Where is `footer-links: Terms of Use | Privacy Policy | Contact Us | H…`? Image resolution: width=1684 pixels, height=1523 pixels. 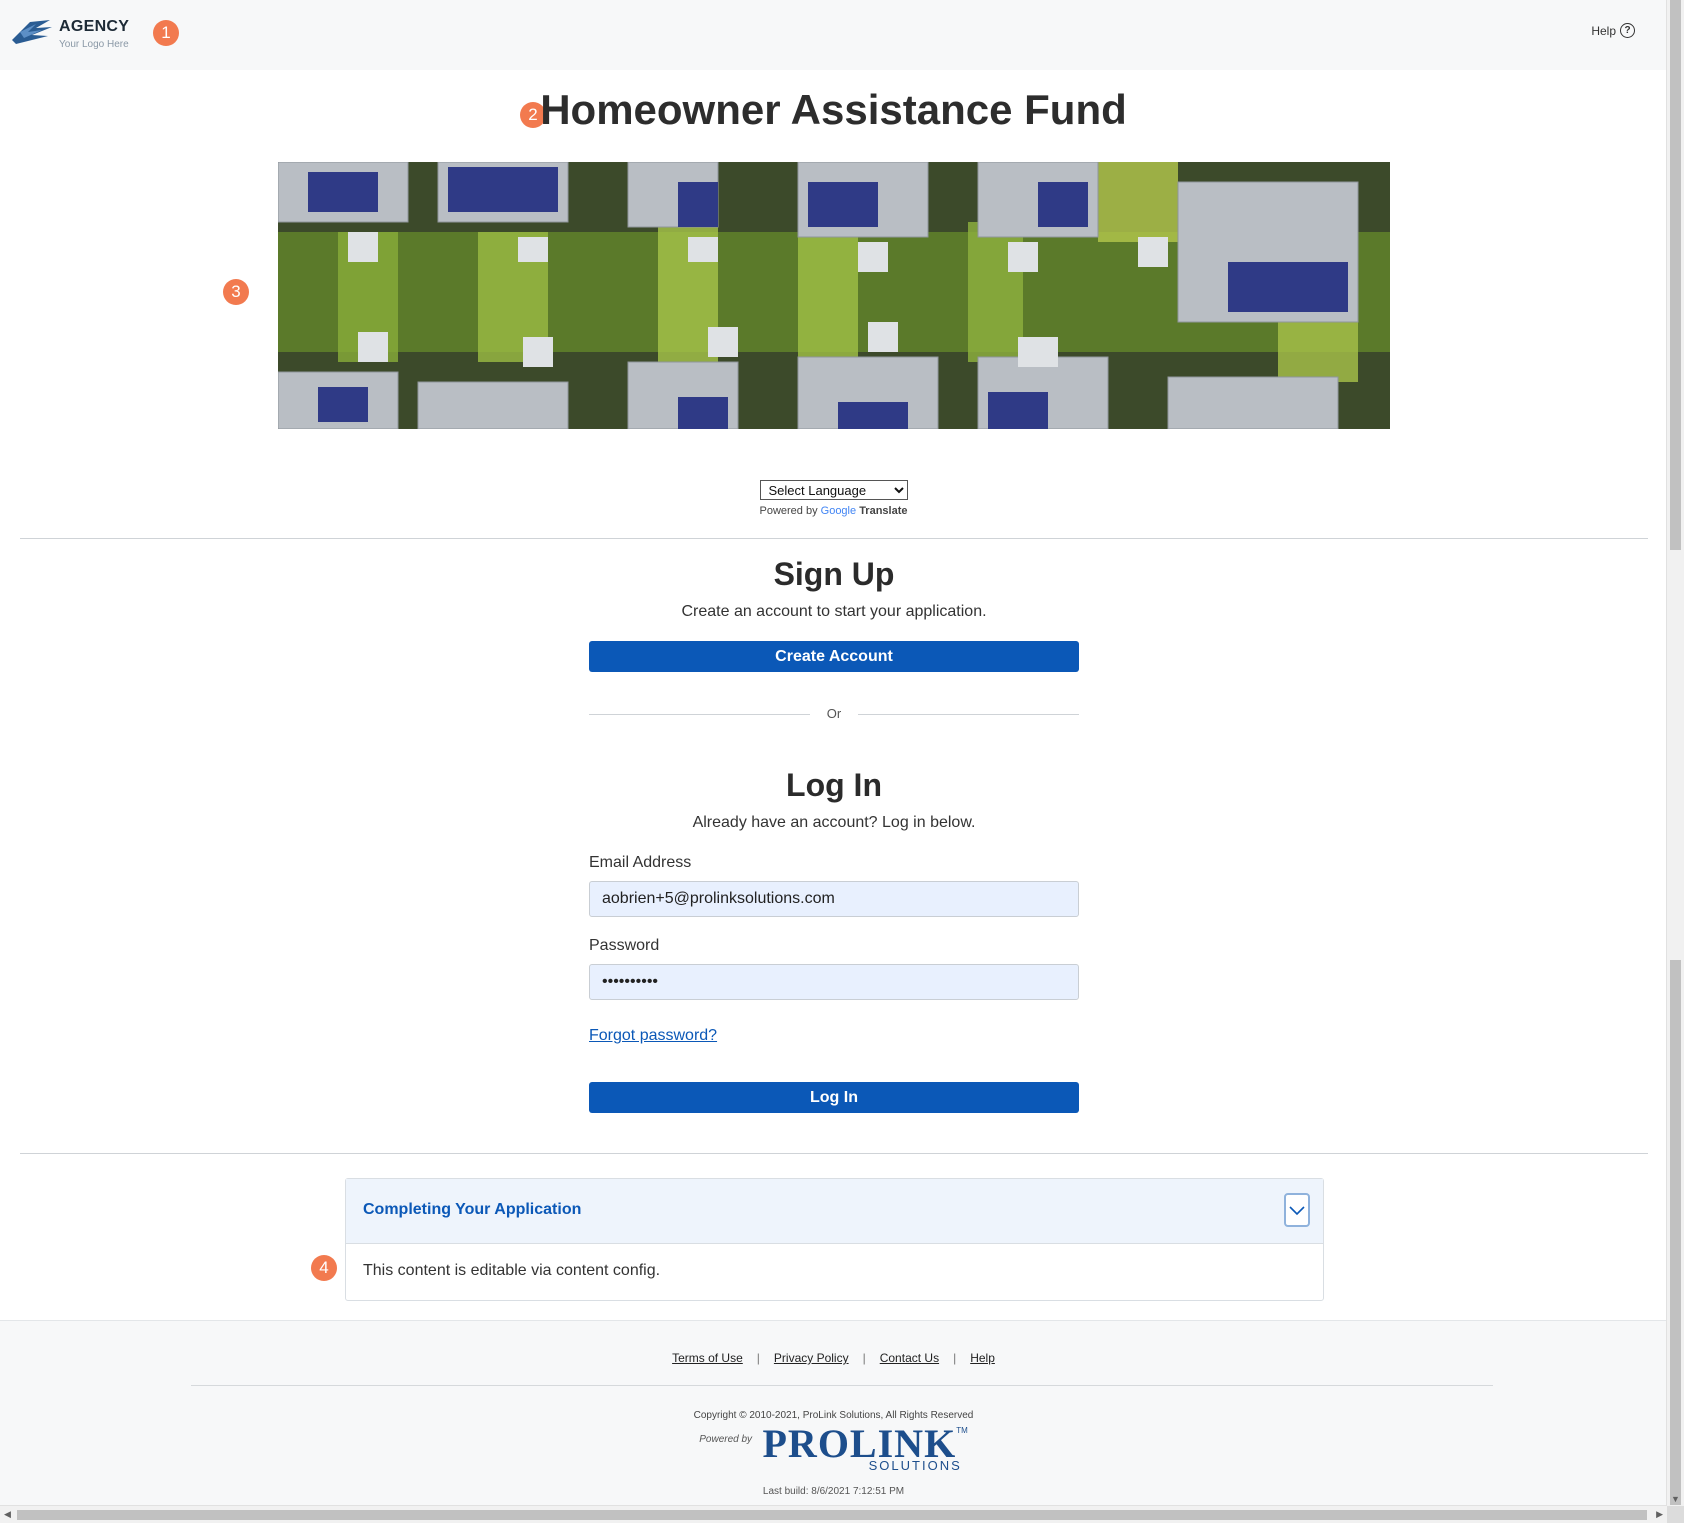
footer-links: Terms of Use | Privacy Policy | Contact Us | H… is located at coordinates (833, 1358).